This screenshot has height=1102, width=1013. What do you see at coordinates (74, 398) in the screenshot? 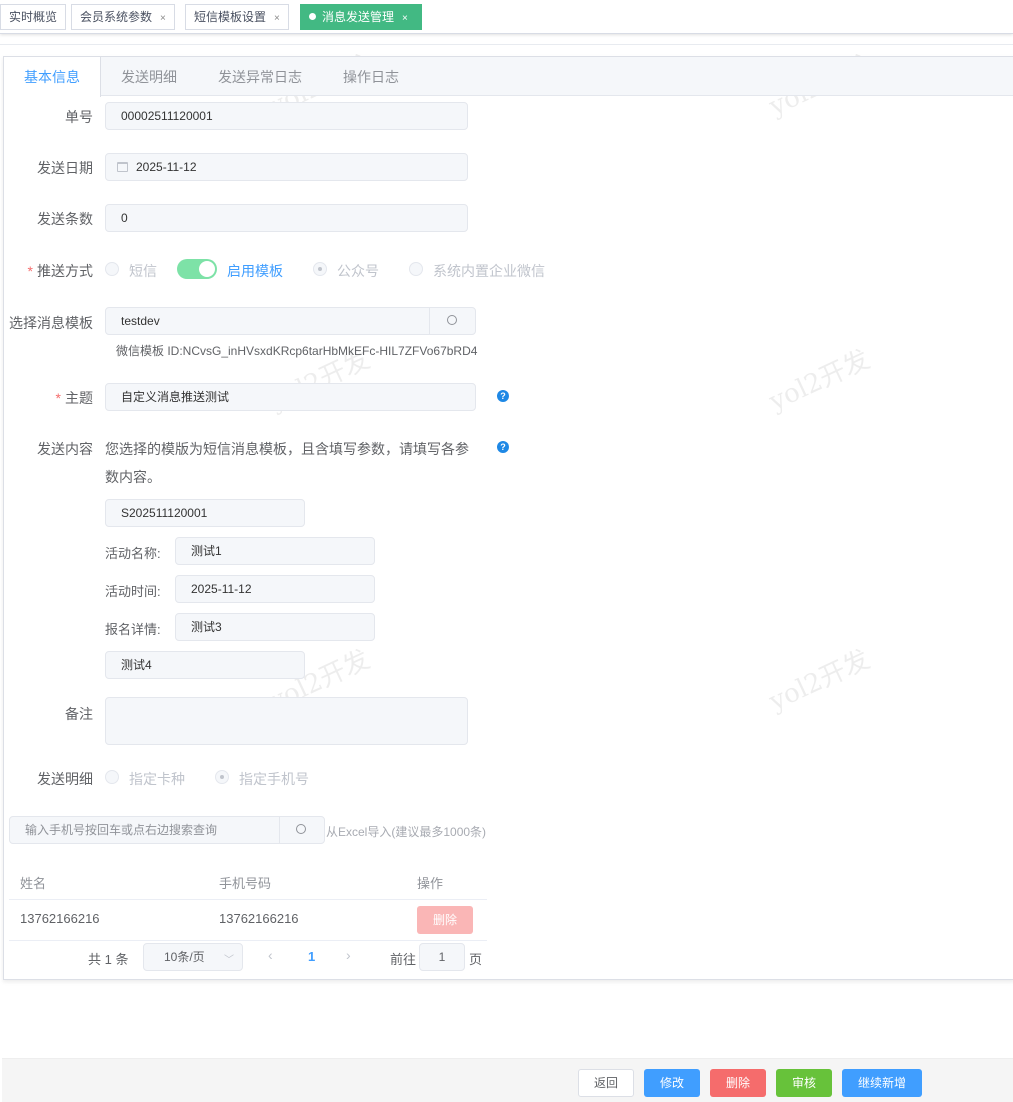
I see `subject-label: * 主题` at bounding box center [74, 398].